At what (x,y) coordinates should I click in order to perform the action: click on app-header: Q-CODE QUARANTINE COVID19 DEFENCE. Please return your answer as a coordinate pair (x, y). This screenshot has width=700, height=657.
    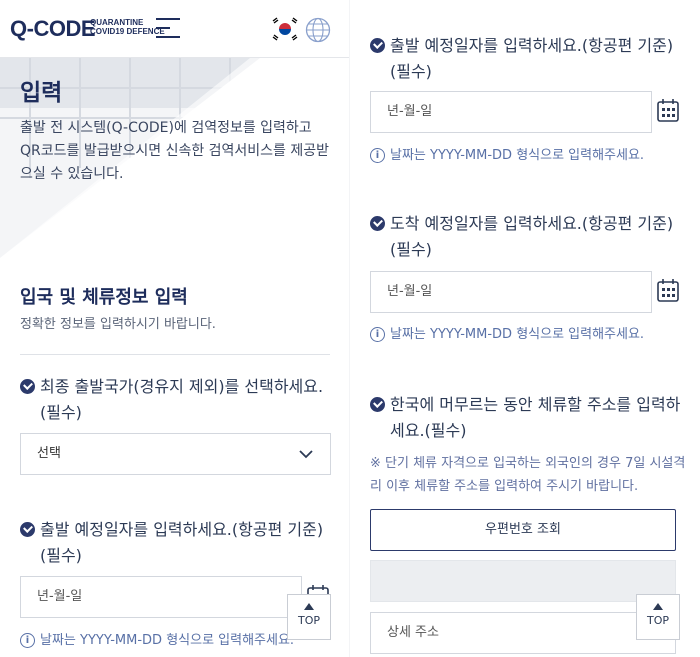
    Looking at the image, I should click on (175, 29).